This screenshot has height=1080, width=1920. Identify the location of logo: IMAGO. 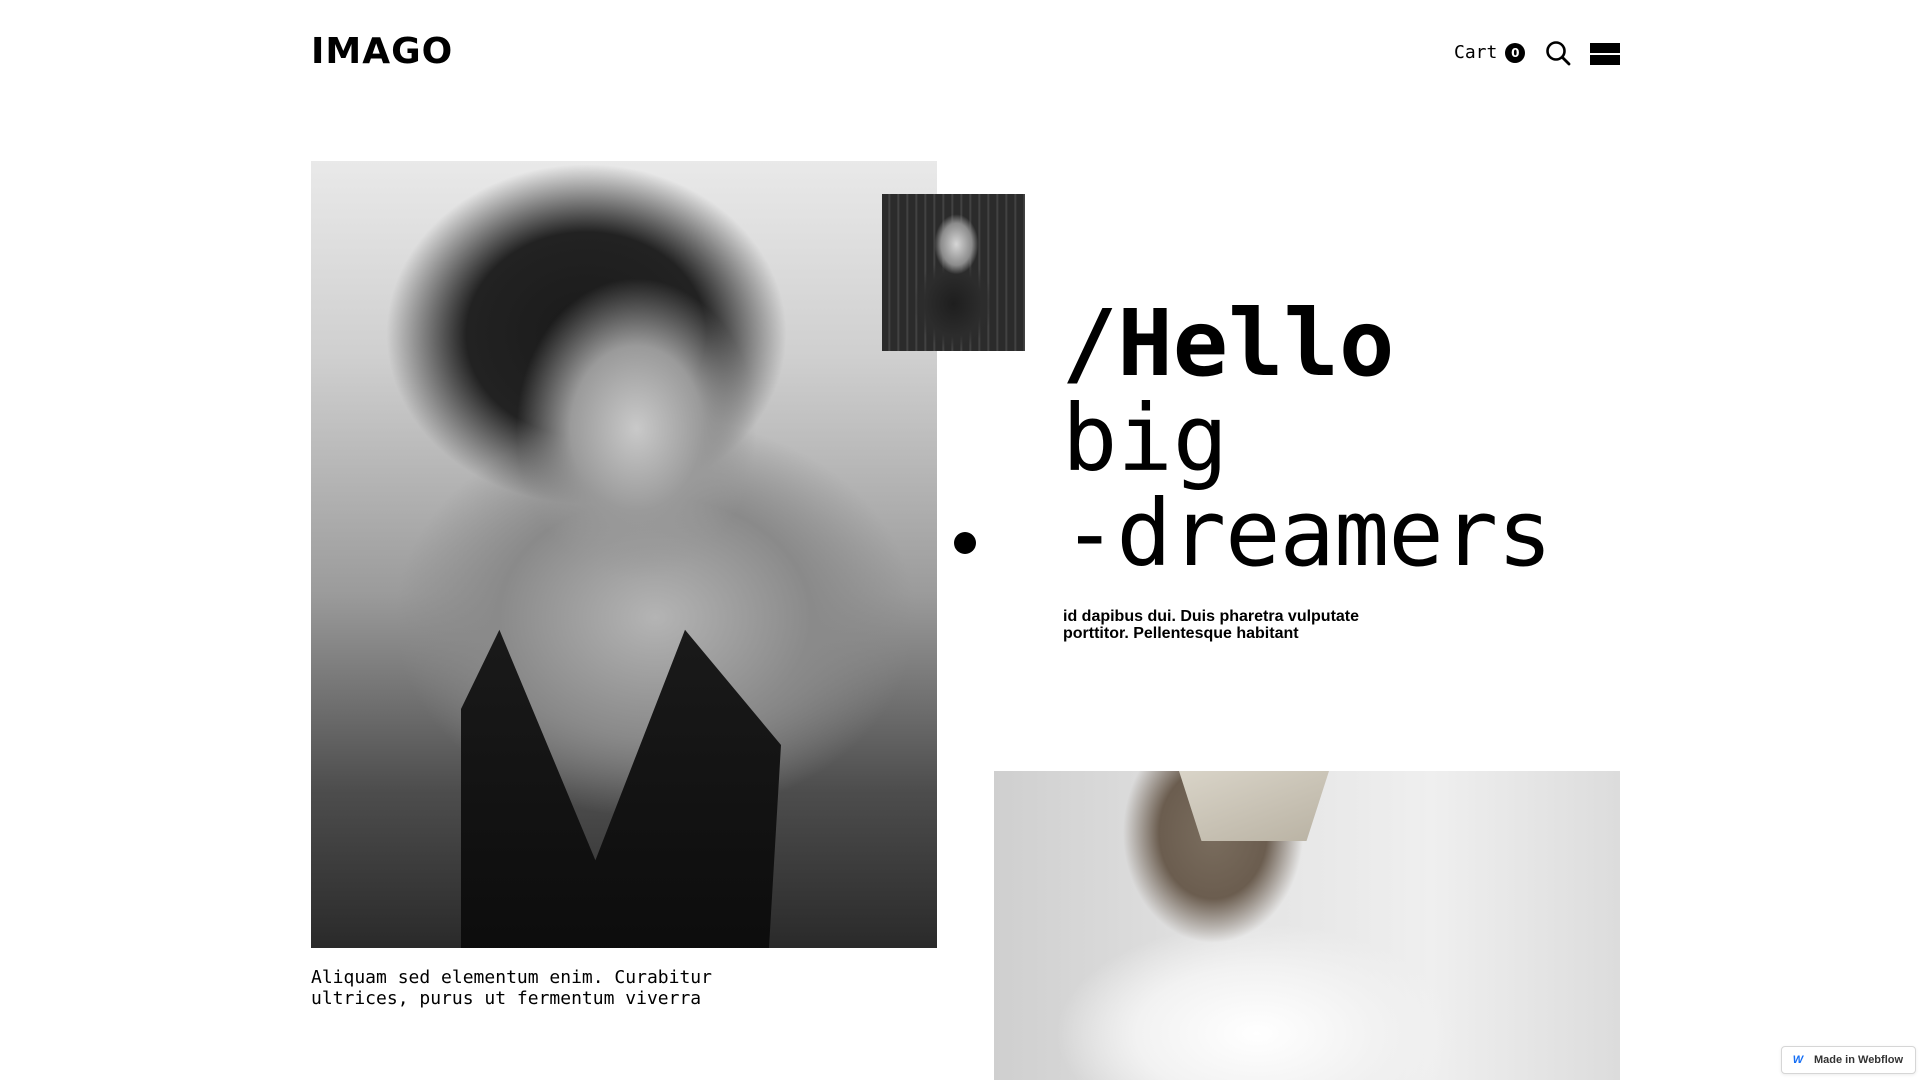
(382, 52).